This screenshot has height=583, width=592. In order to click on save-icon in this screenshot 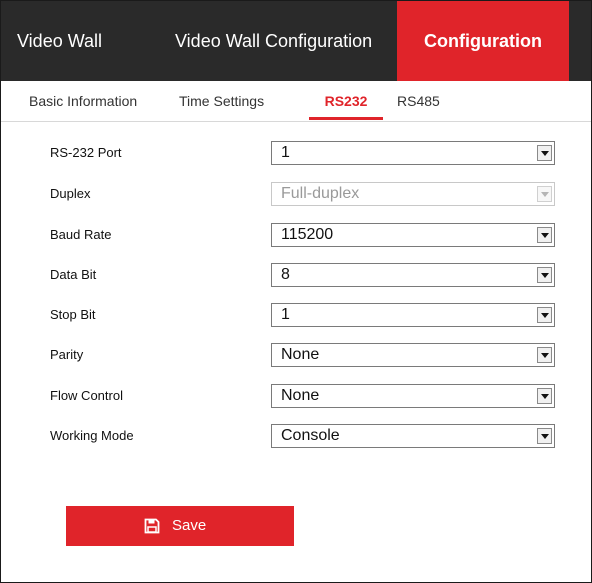, I will do `click(152, 526)`.